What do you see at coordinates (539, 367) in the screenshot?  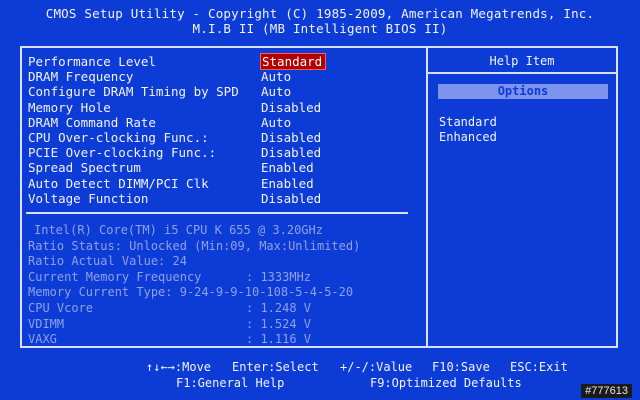 I see `key-exit: ESC:Exit` at bounding box center [539, 367].